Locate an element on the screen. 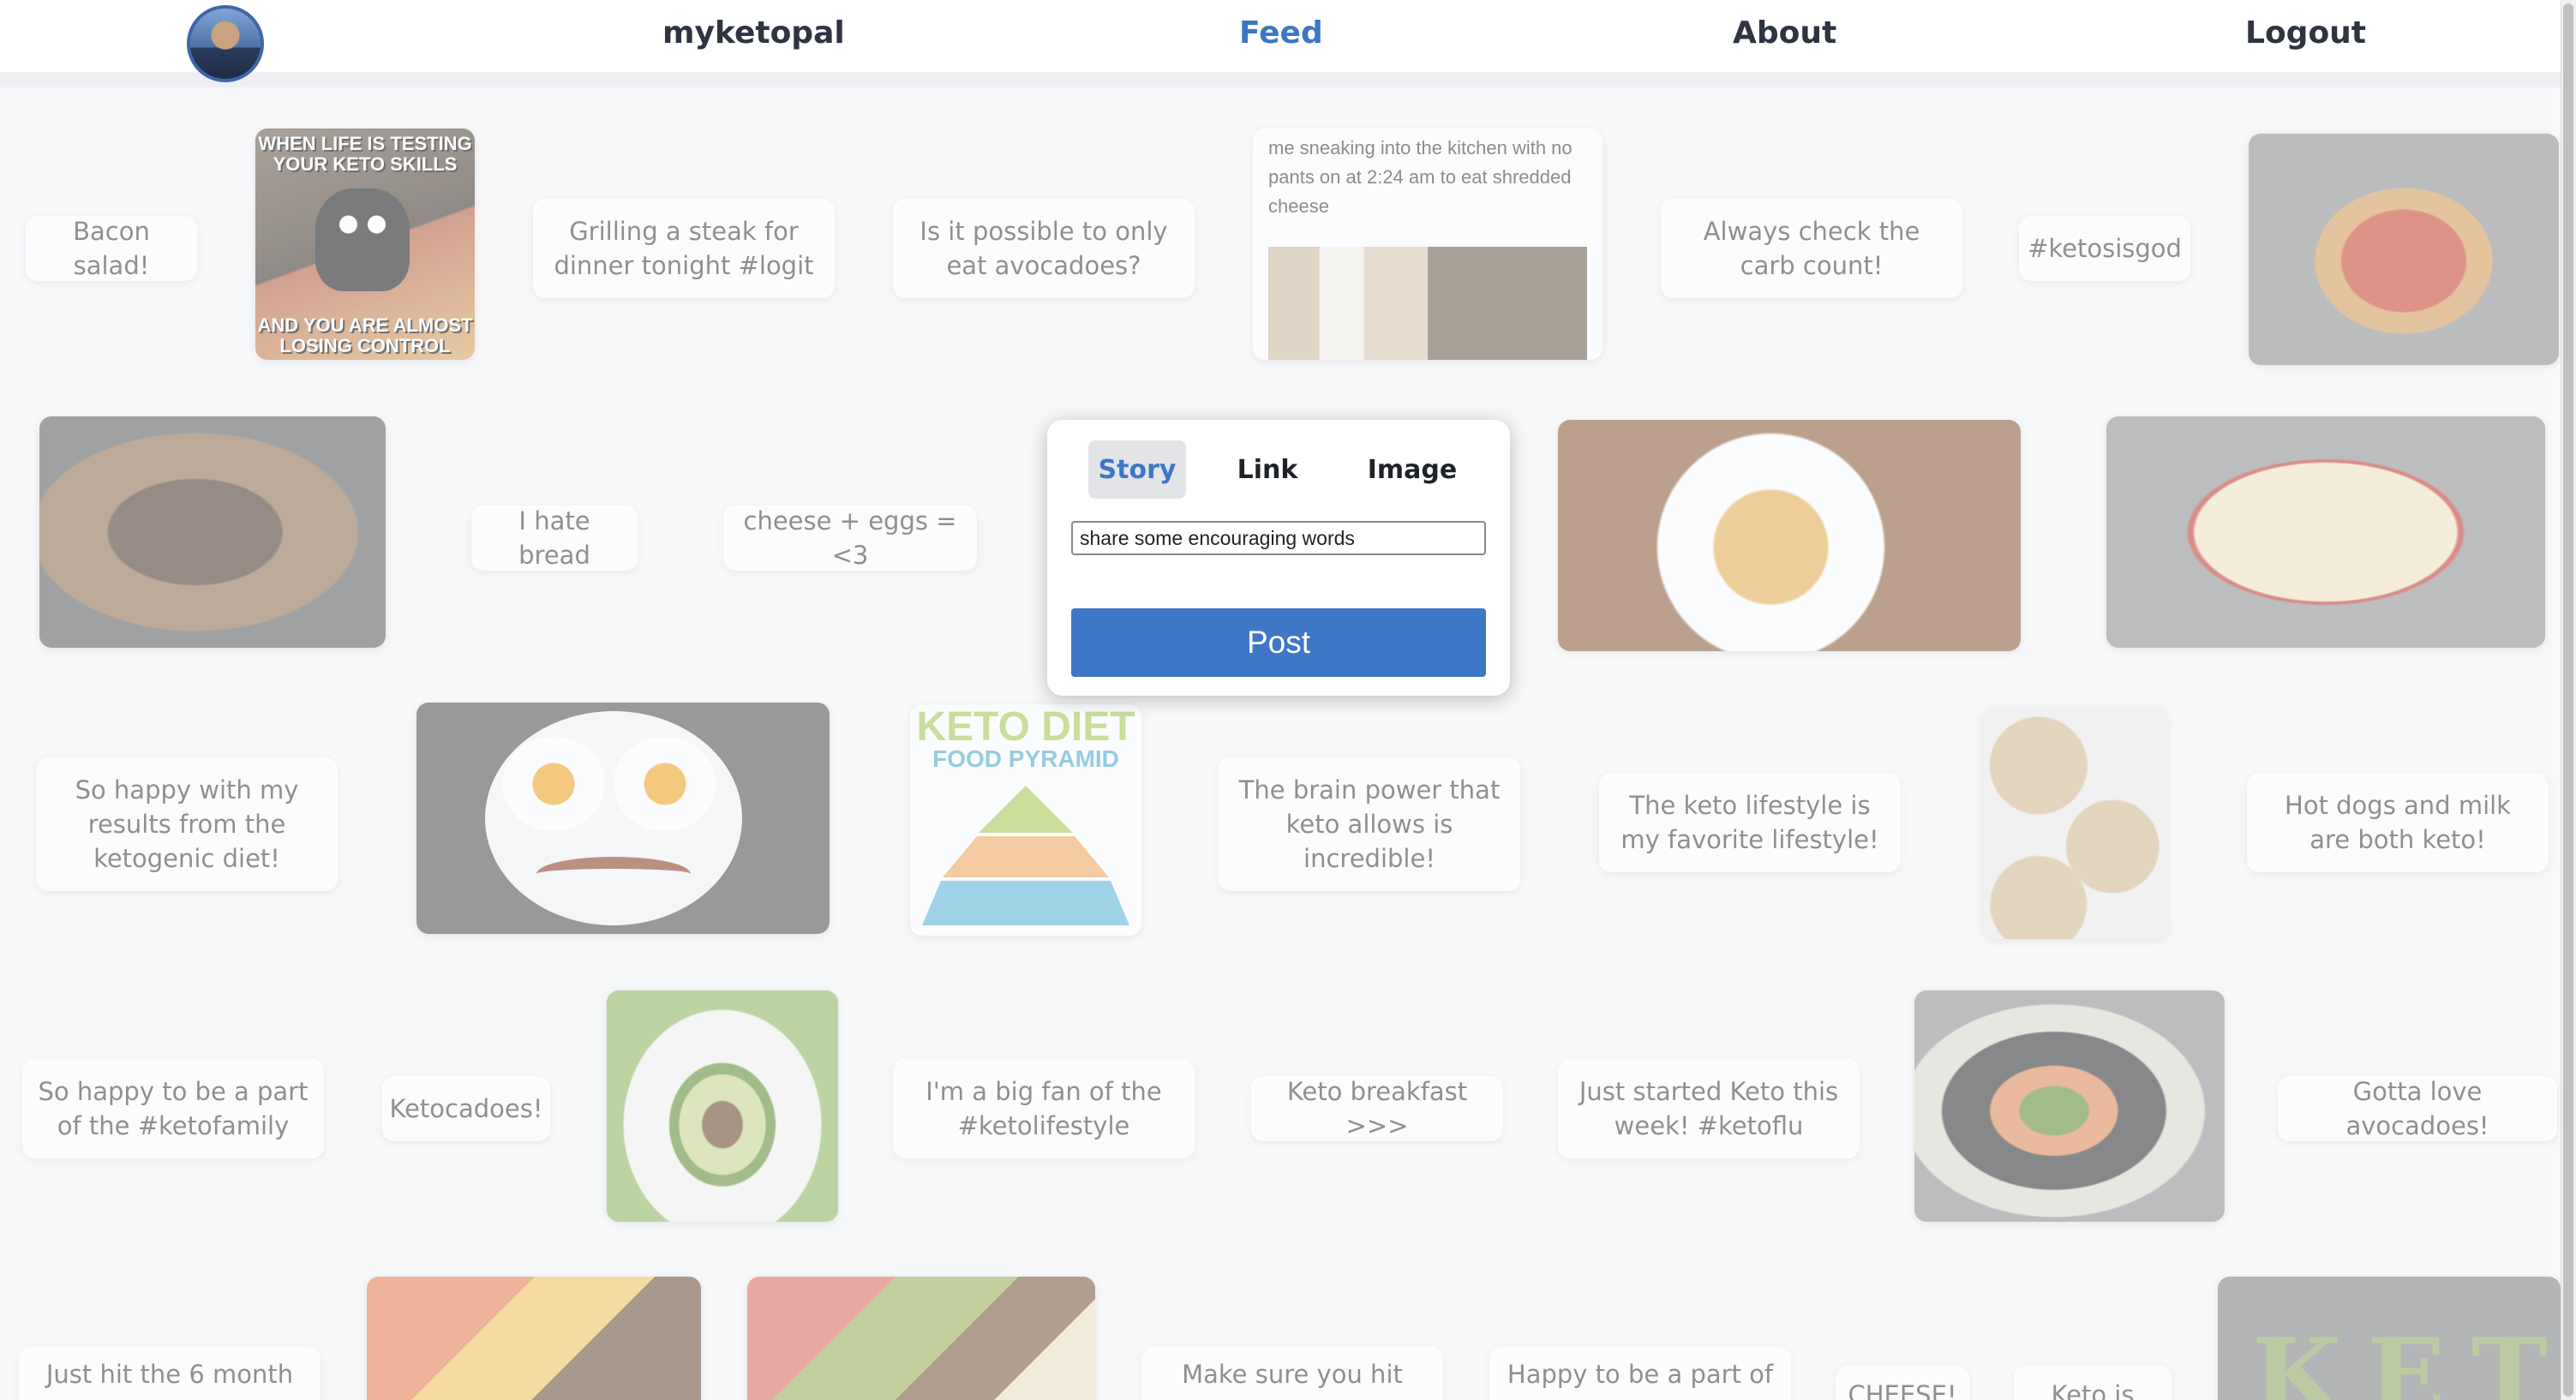  food-spread-image is located at coordinates (921, 1338).